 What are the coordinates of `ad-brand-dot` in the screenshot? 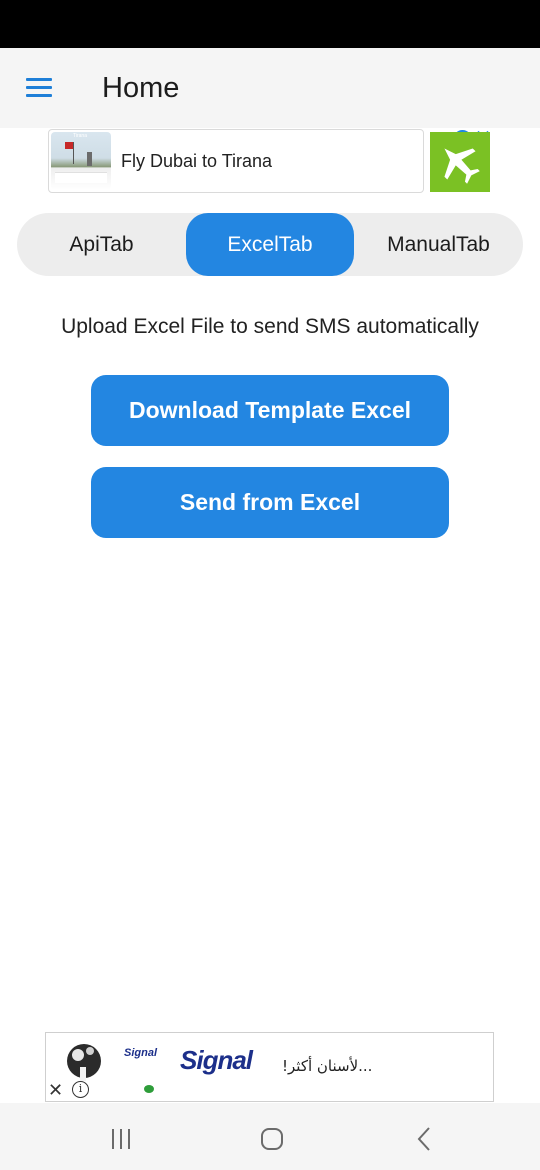 It's located at (149, 1089).